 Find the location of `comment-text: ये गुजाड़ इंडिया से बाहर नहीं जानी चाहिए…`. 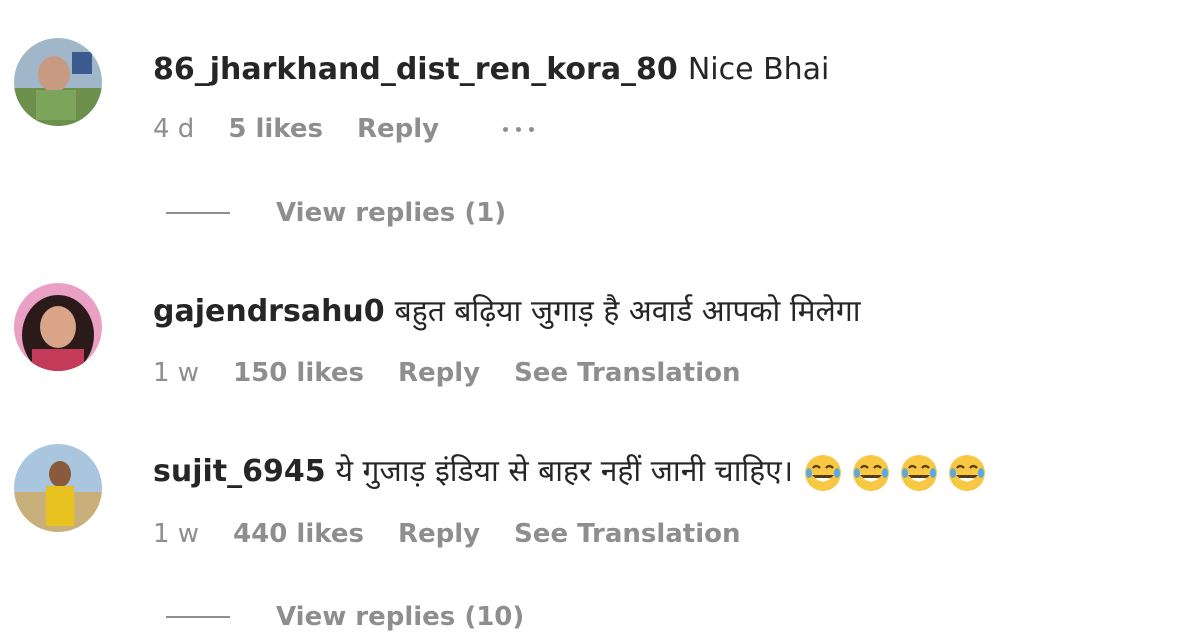

comment-text: ये गुजाड़ इंडिया से बाहर नहीं जानी चाहिए… is located at coordinates (564, 471).